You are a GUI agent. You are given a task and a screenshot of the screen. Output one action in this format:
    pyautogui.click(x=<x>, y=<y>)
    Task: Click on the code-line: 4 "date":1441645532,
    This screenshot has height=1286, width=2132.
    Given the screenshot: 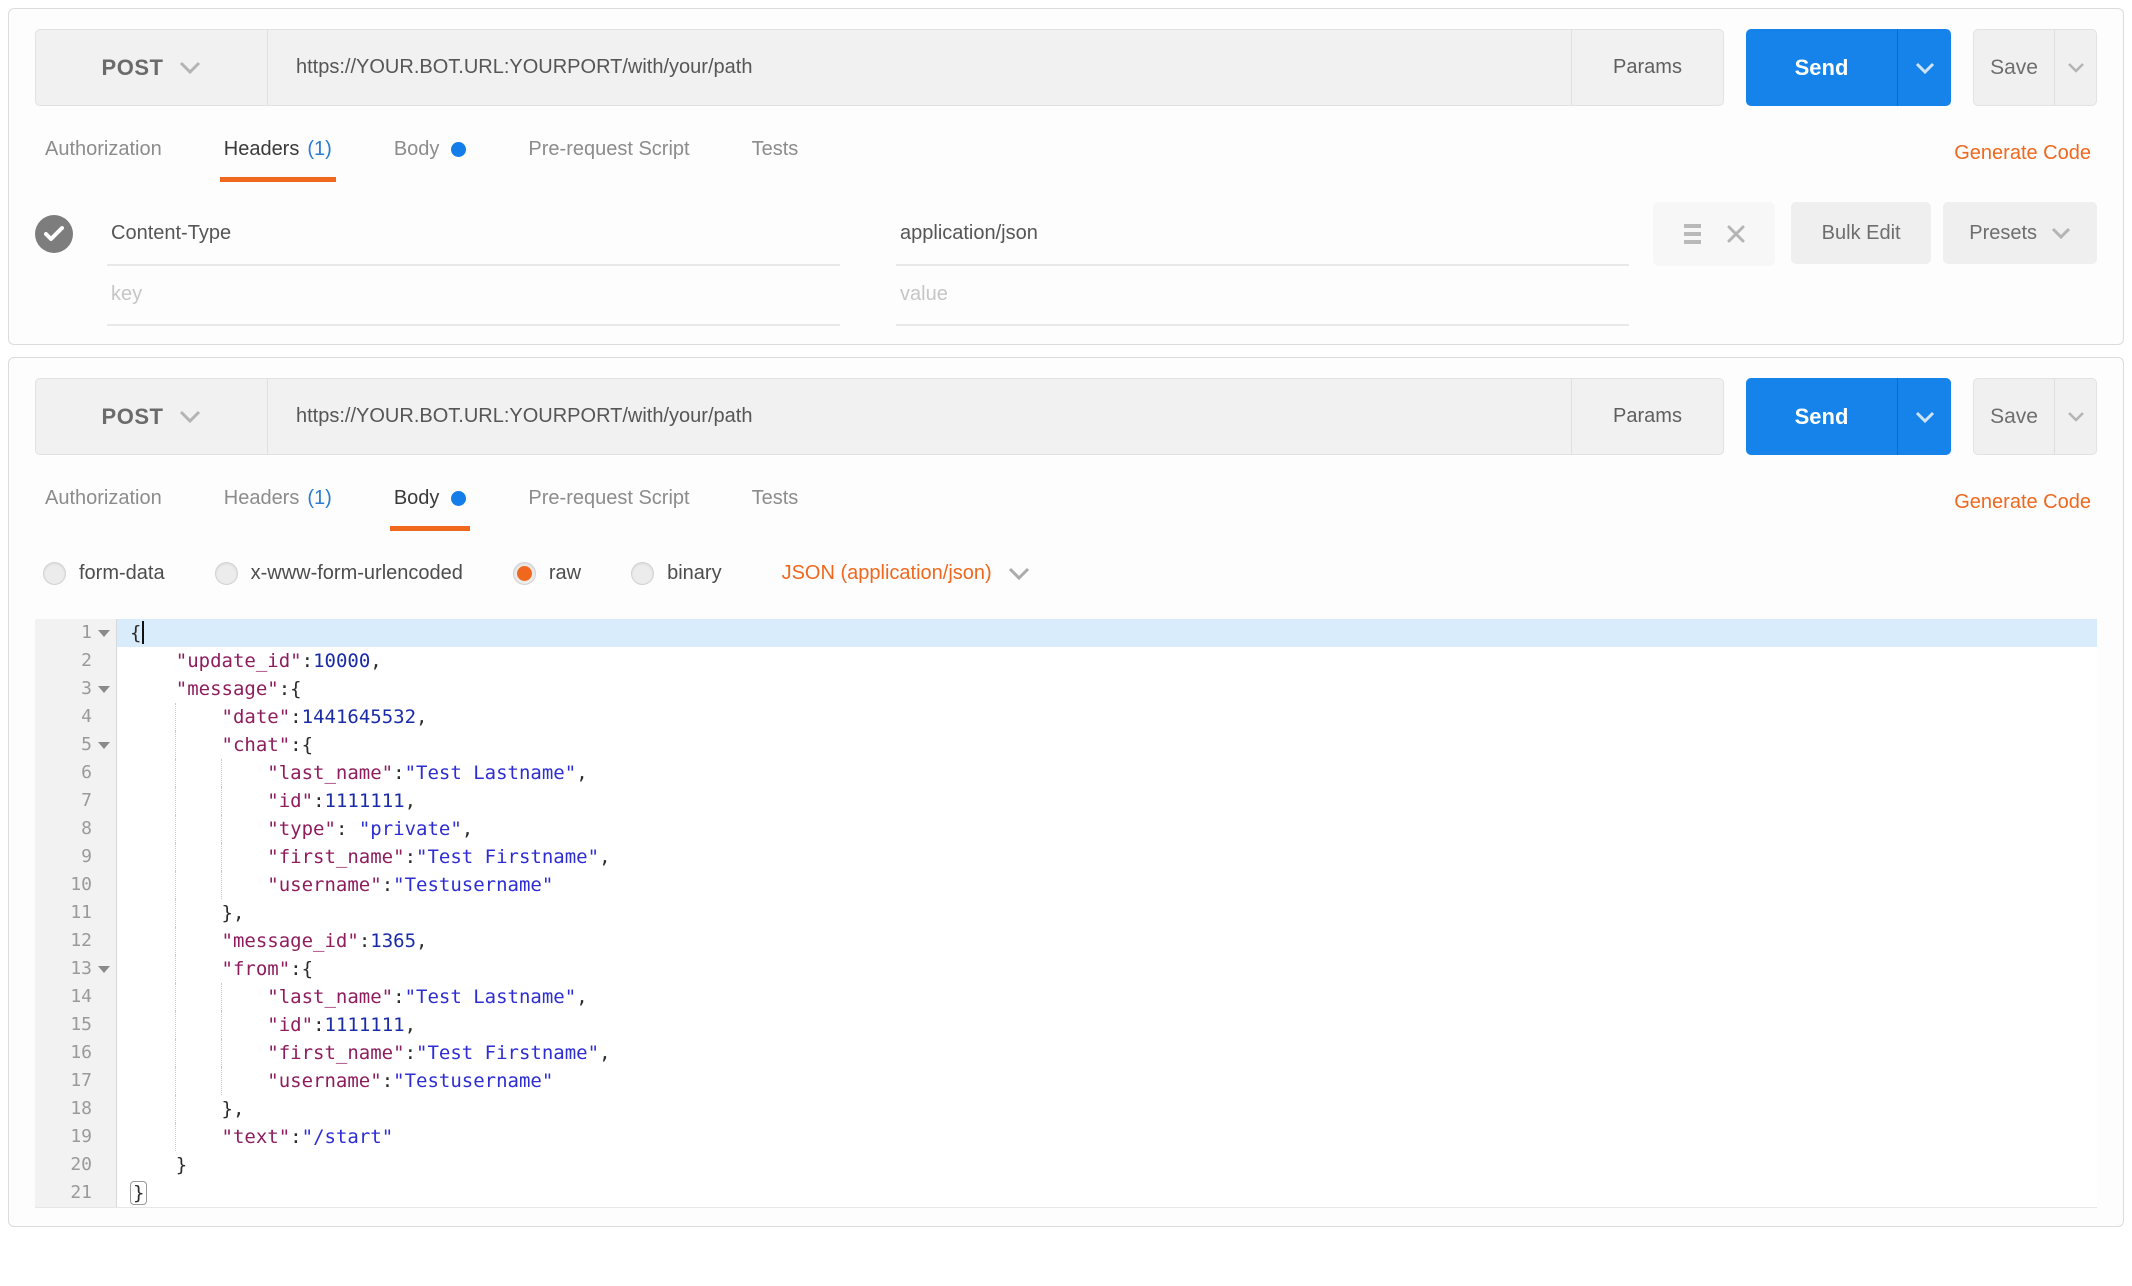 What is the action you would take?
    pyautogui.click(x=1066, y=717)
    